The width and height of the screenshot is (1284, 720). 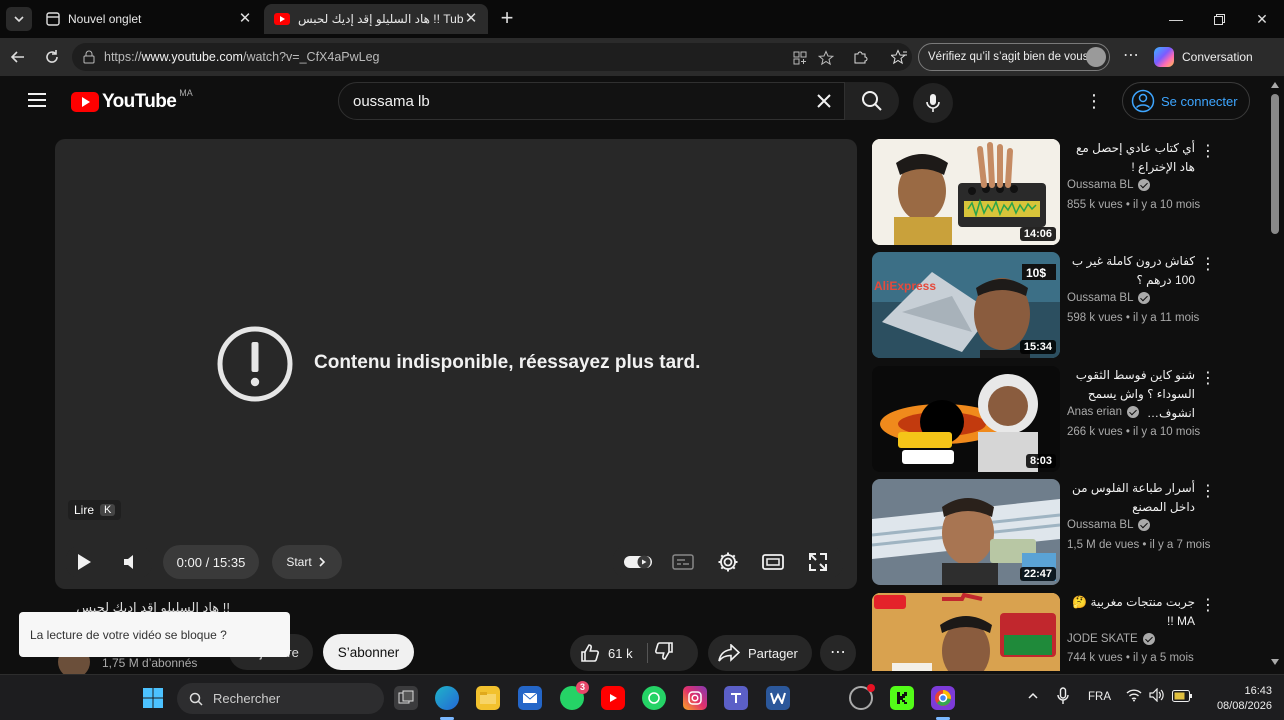 What do you see at coordinates (683, 562) in the screenshot?
I see `subtitles-button` at bounding box center [683, 562].